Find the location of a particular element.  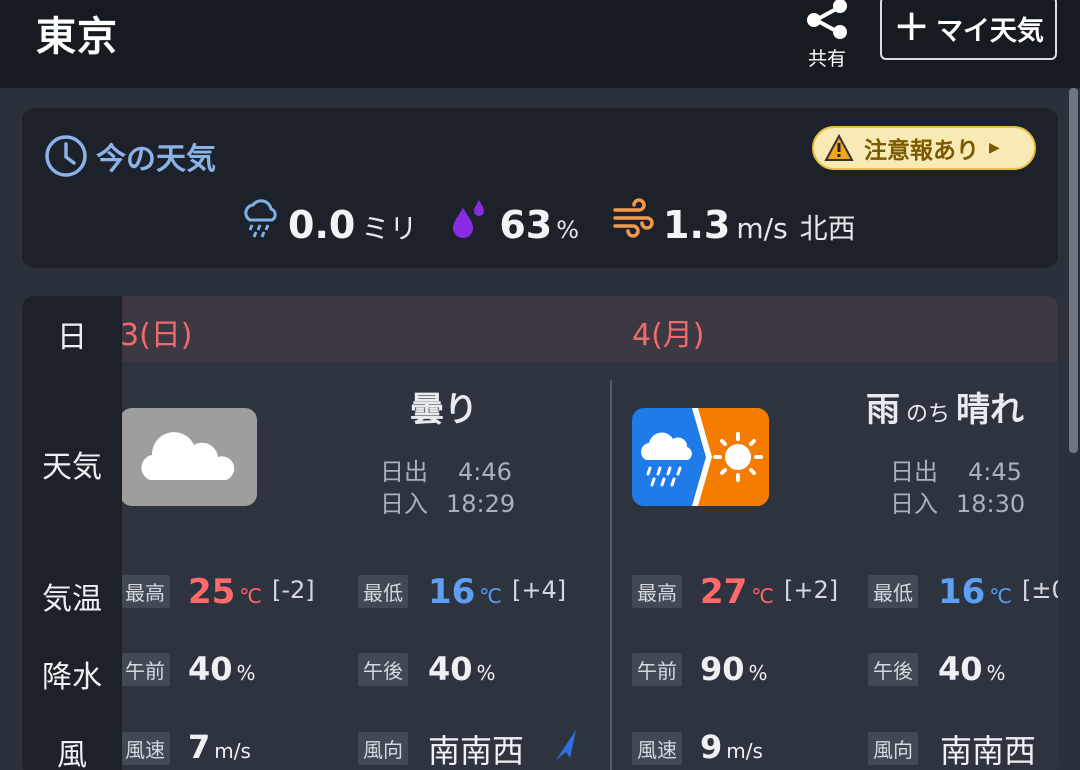

add-my-weather-button: + マイ天気 is located at coordinates (968, 30).